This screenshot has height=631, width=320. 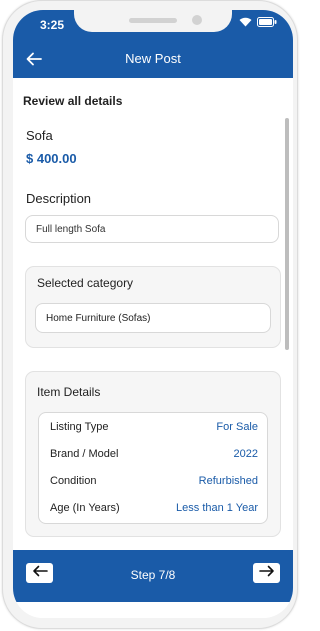 What do you see at coordinates (51, 158) in the screenshot?
I see `item-price: $ 400.00` at bounding box center [51, 158].